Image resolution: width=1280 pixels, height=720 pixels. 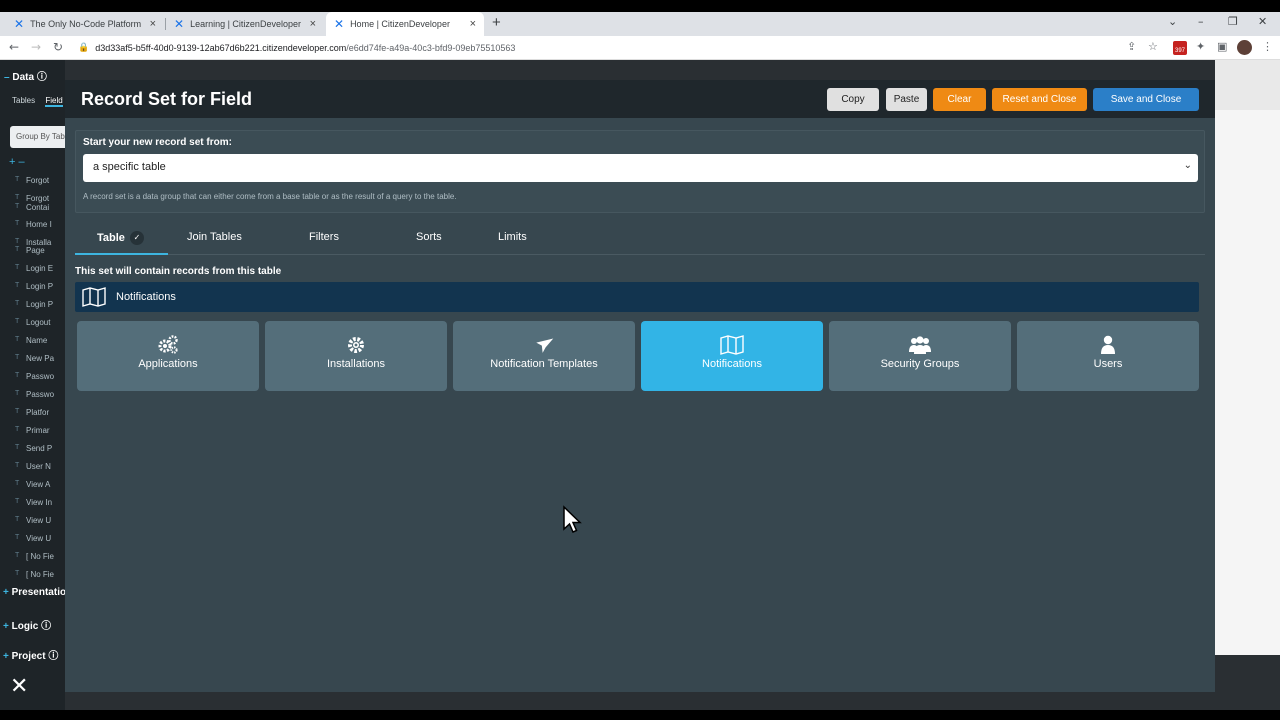 I want to click on table-card-users: Users, so click(x=1108, y=356).